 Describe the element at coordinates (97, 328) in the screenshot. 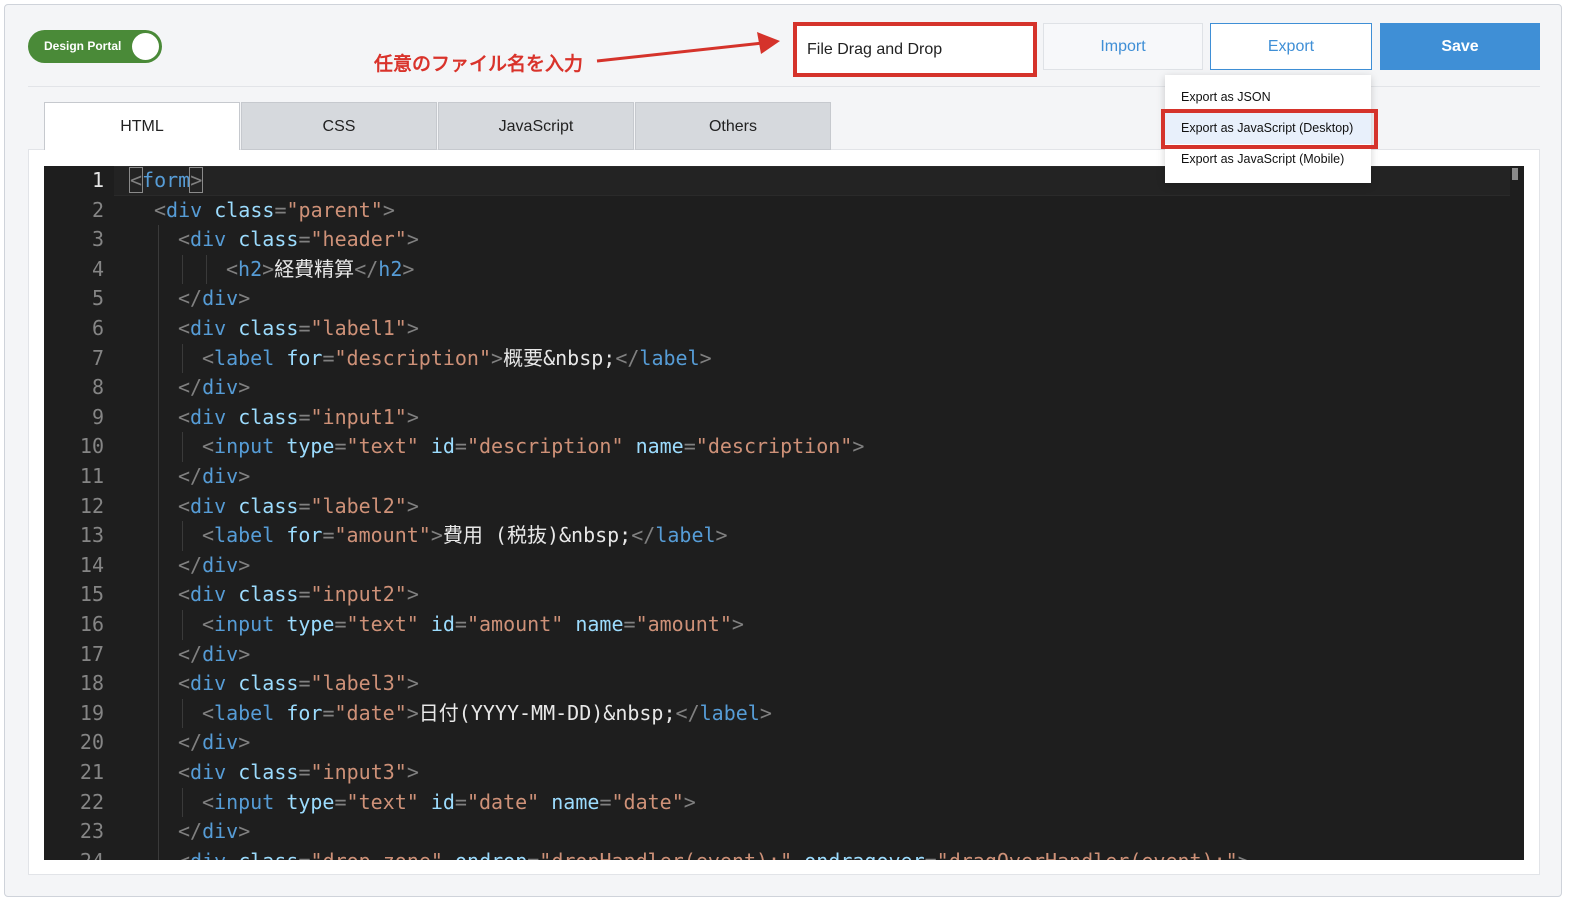

I see `line-number: 6` at that location.